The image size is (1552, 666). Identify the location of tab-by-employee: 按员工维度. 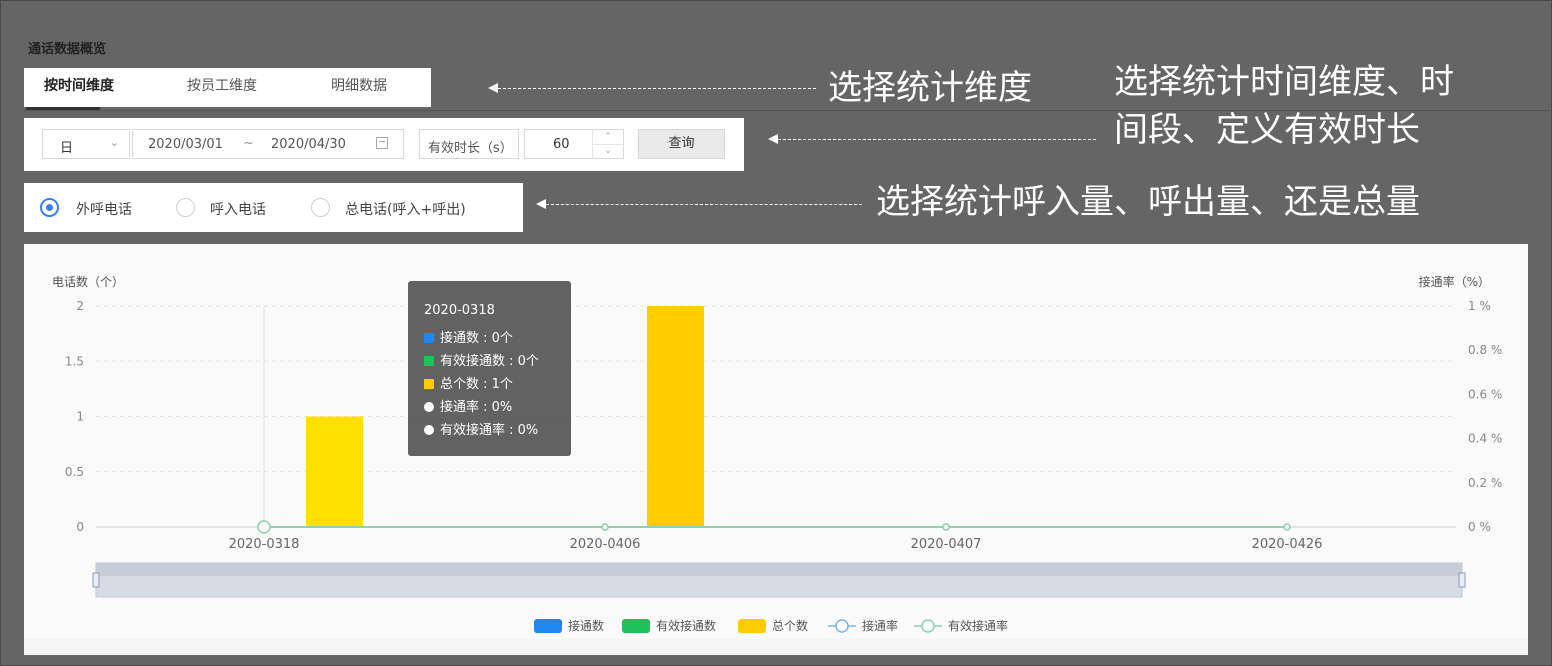
(222, 86).